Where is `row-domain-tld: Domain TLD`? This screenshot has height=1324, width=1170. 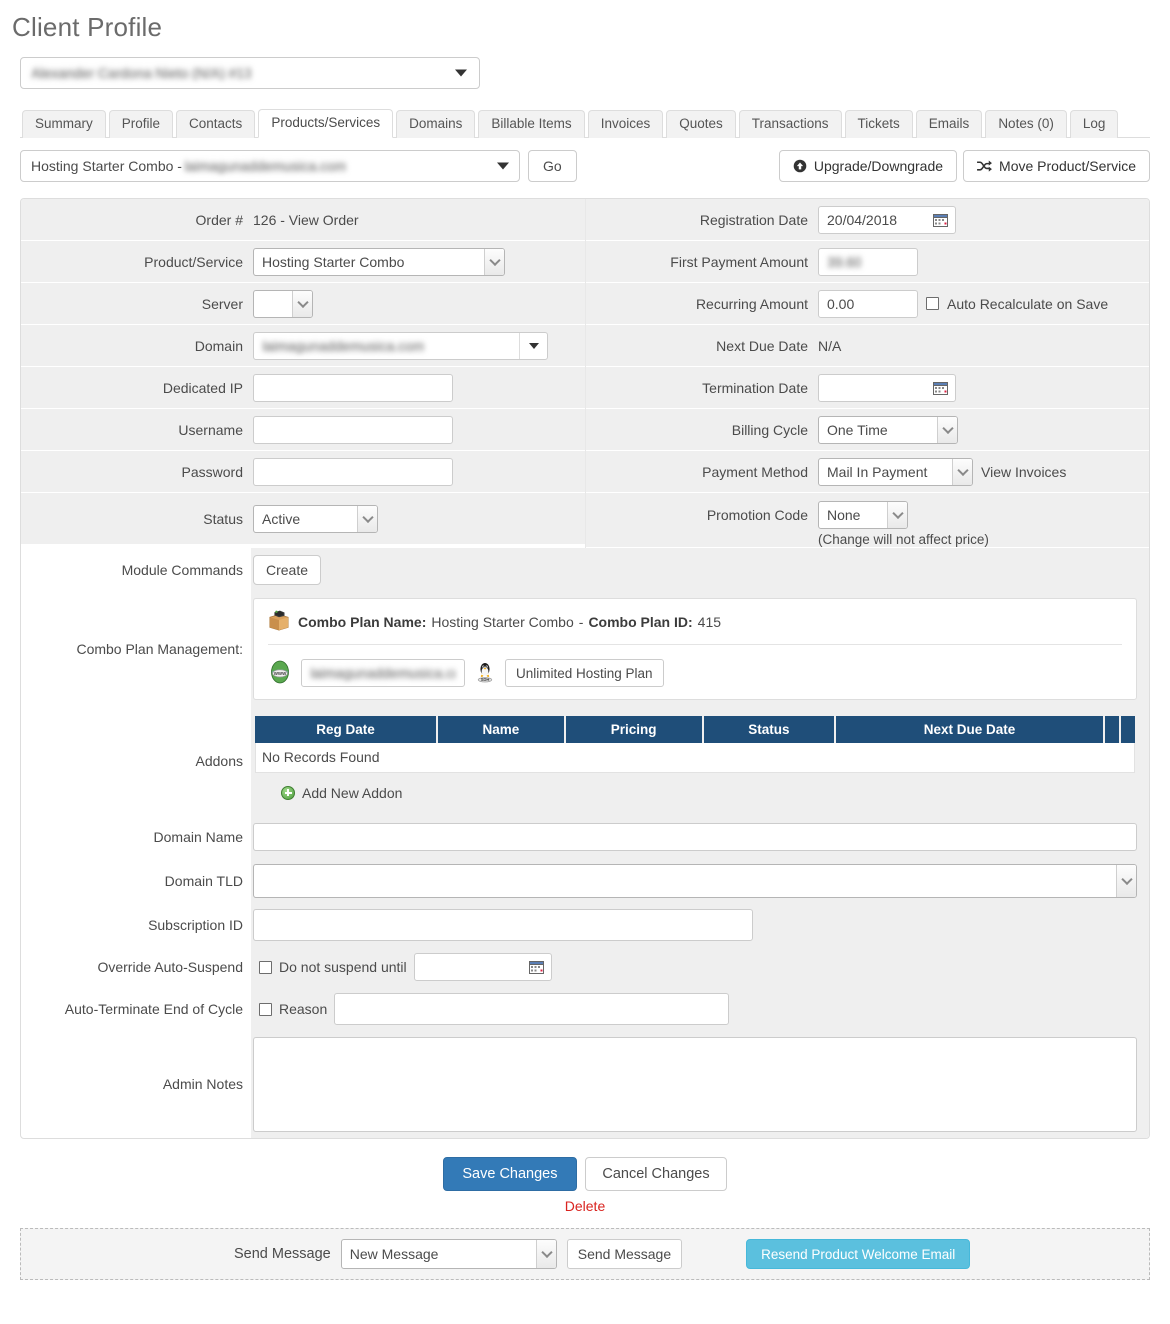 row-domain-tld: Domain TLD is located at coordinates (585, 881).